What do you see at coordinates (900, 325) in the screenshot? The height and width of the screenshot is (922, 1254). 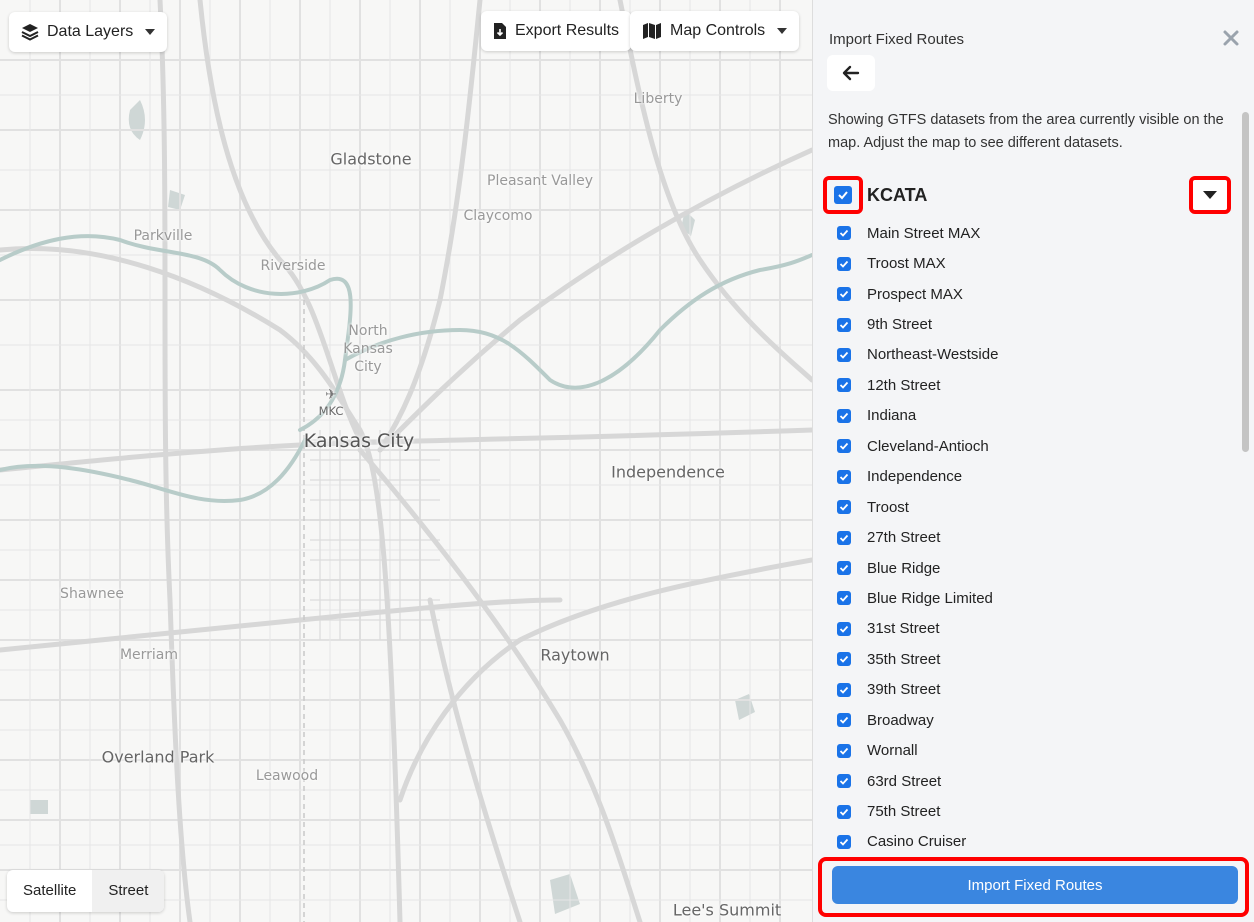 I see `route-label: 9th Street` at bounding box center [900, 325].